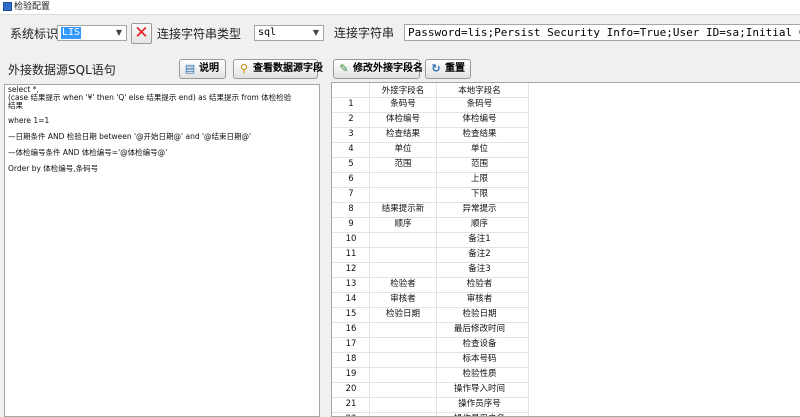 Image resolution: width=800 pixels, height=417 pixels. I want to click on external-field-cell: 条码号, so click(403, 104).